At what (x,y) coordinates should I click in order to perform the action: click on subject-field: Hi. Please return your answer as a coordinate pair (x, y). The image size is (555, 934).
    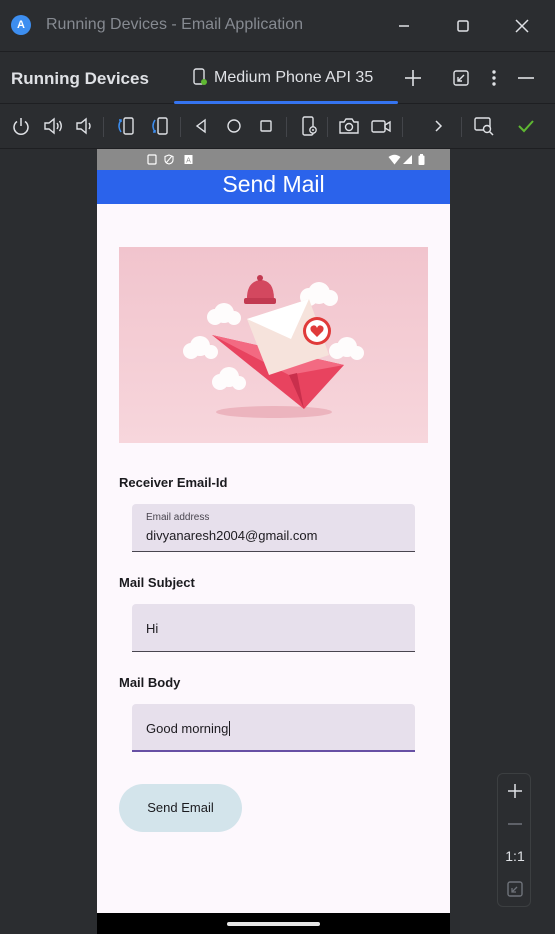
    Looking at the image, I should click on (273, 628).